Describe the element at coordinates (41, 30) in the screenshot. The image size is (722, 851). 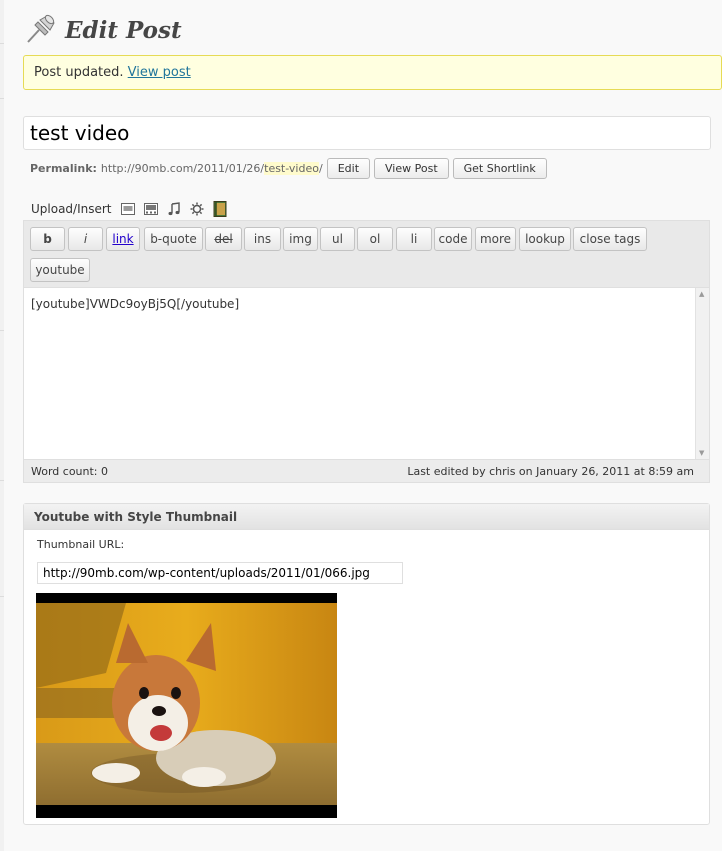
I see `pushpin-icon` at that location.